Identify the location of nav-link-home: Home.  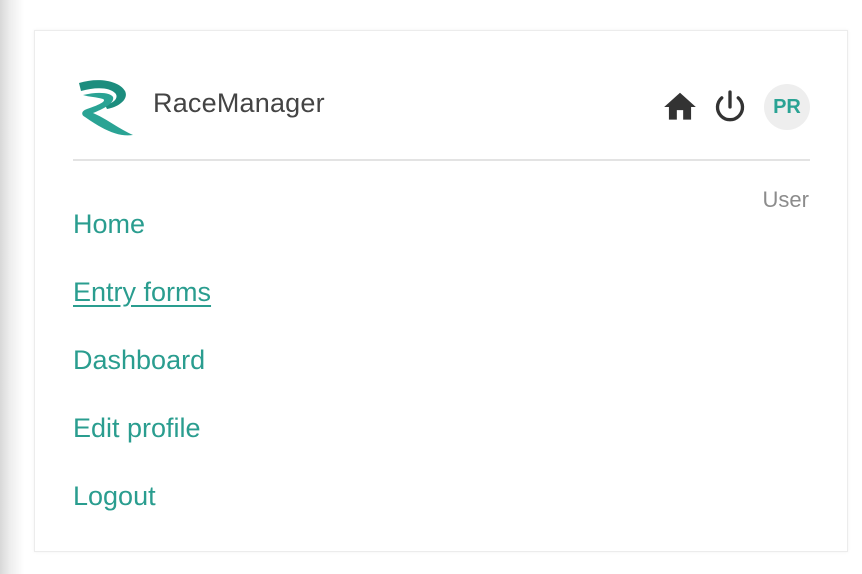
(109, 224).